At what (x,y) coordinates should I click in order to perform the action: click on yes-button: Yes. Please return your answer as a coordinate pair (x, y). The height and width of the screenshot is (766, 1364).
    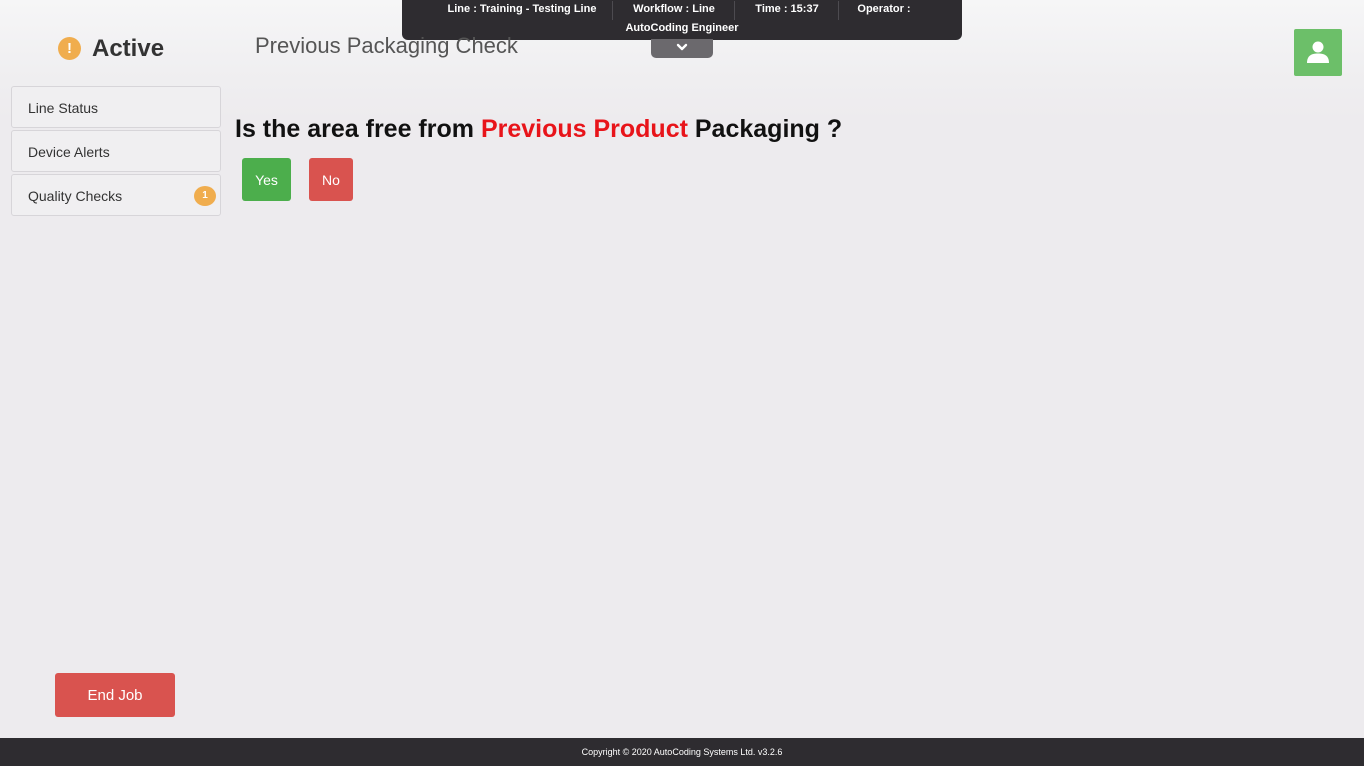
    Looking at the image, I should click on (266, 179).